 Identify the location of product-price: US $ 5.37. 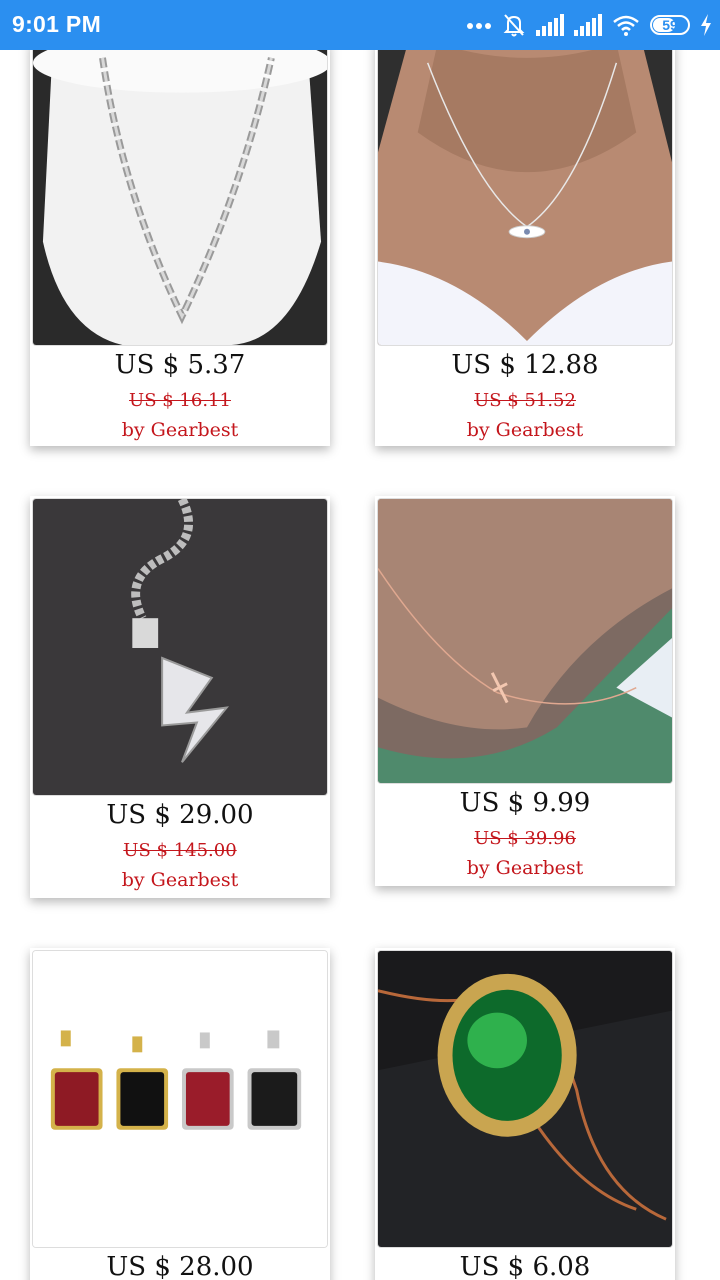
(180, 365).